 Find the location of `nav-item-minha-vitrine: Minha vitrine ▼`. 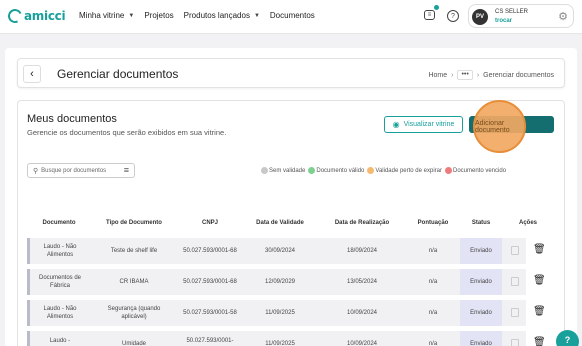

nav-item-minha-vitrine: Minha vitrine ▼ is located at coordinates (106, 15).